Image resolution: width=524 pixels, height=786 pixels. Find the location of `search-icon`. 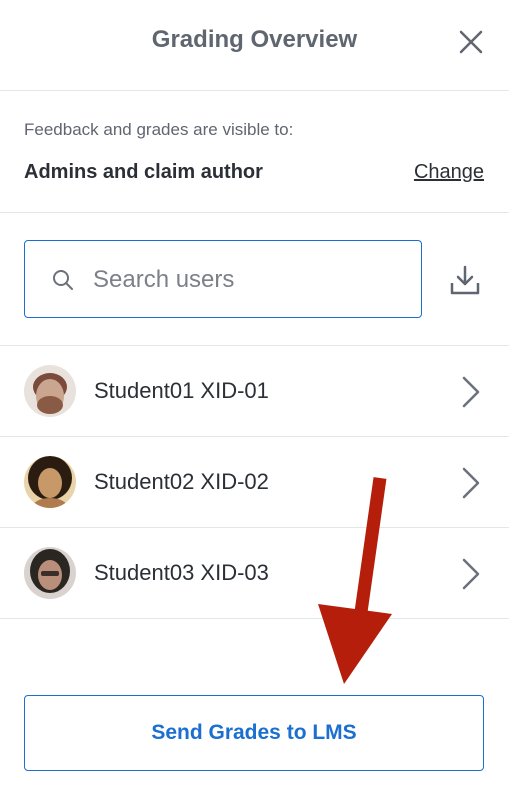

search-icon is located at coordinates (63, 280).